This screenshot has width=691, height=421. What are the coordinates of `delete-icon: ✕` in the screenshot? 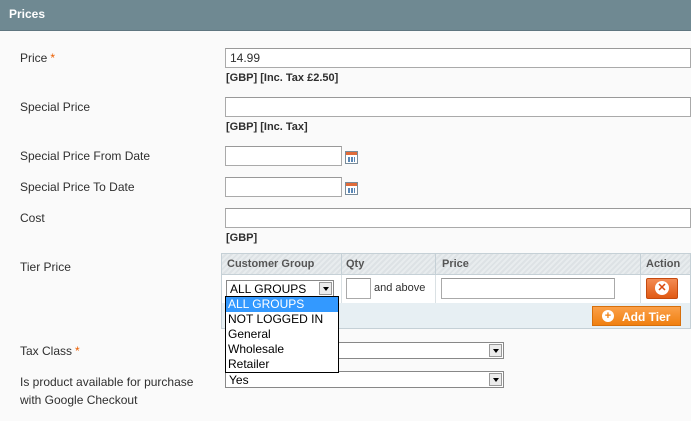 It's located at (662, 288).